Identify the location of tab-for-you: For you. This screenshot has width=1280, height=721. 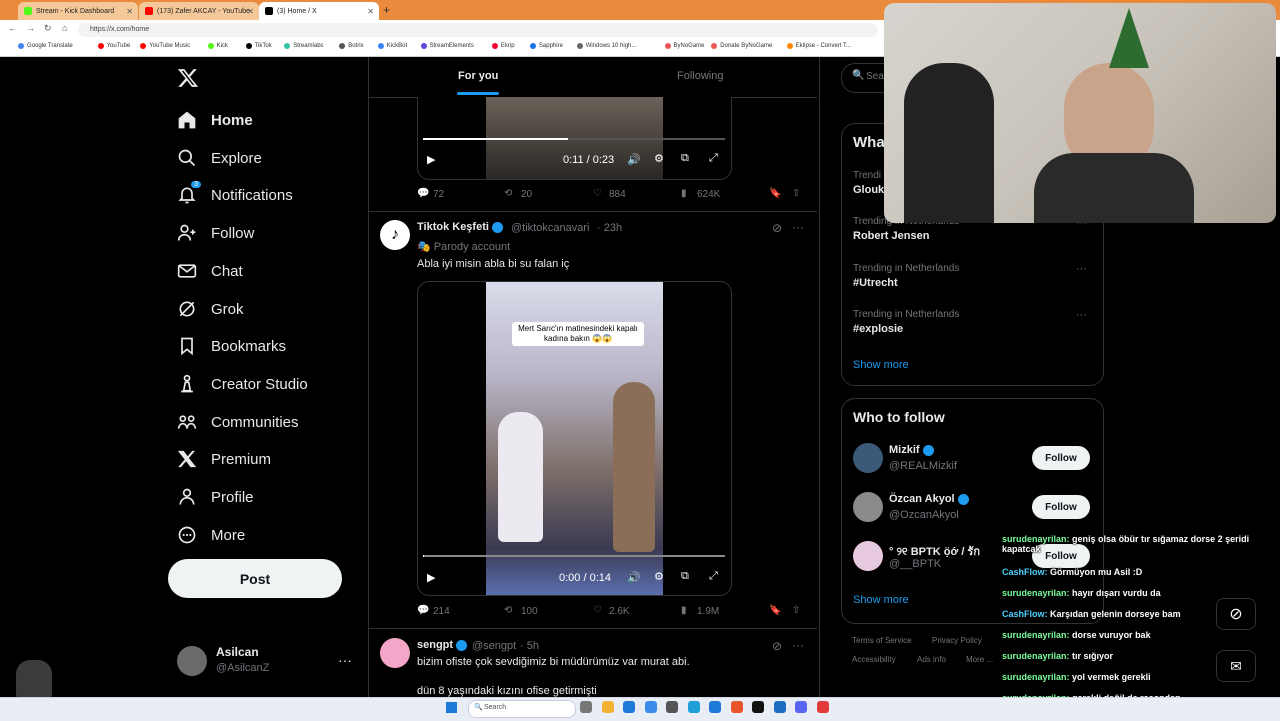
(478, 76).